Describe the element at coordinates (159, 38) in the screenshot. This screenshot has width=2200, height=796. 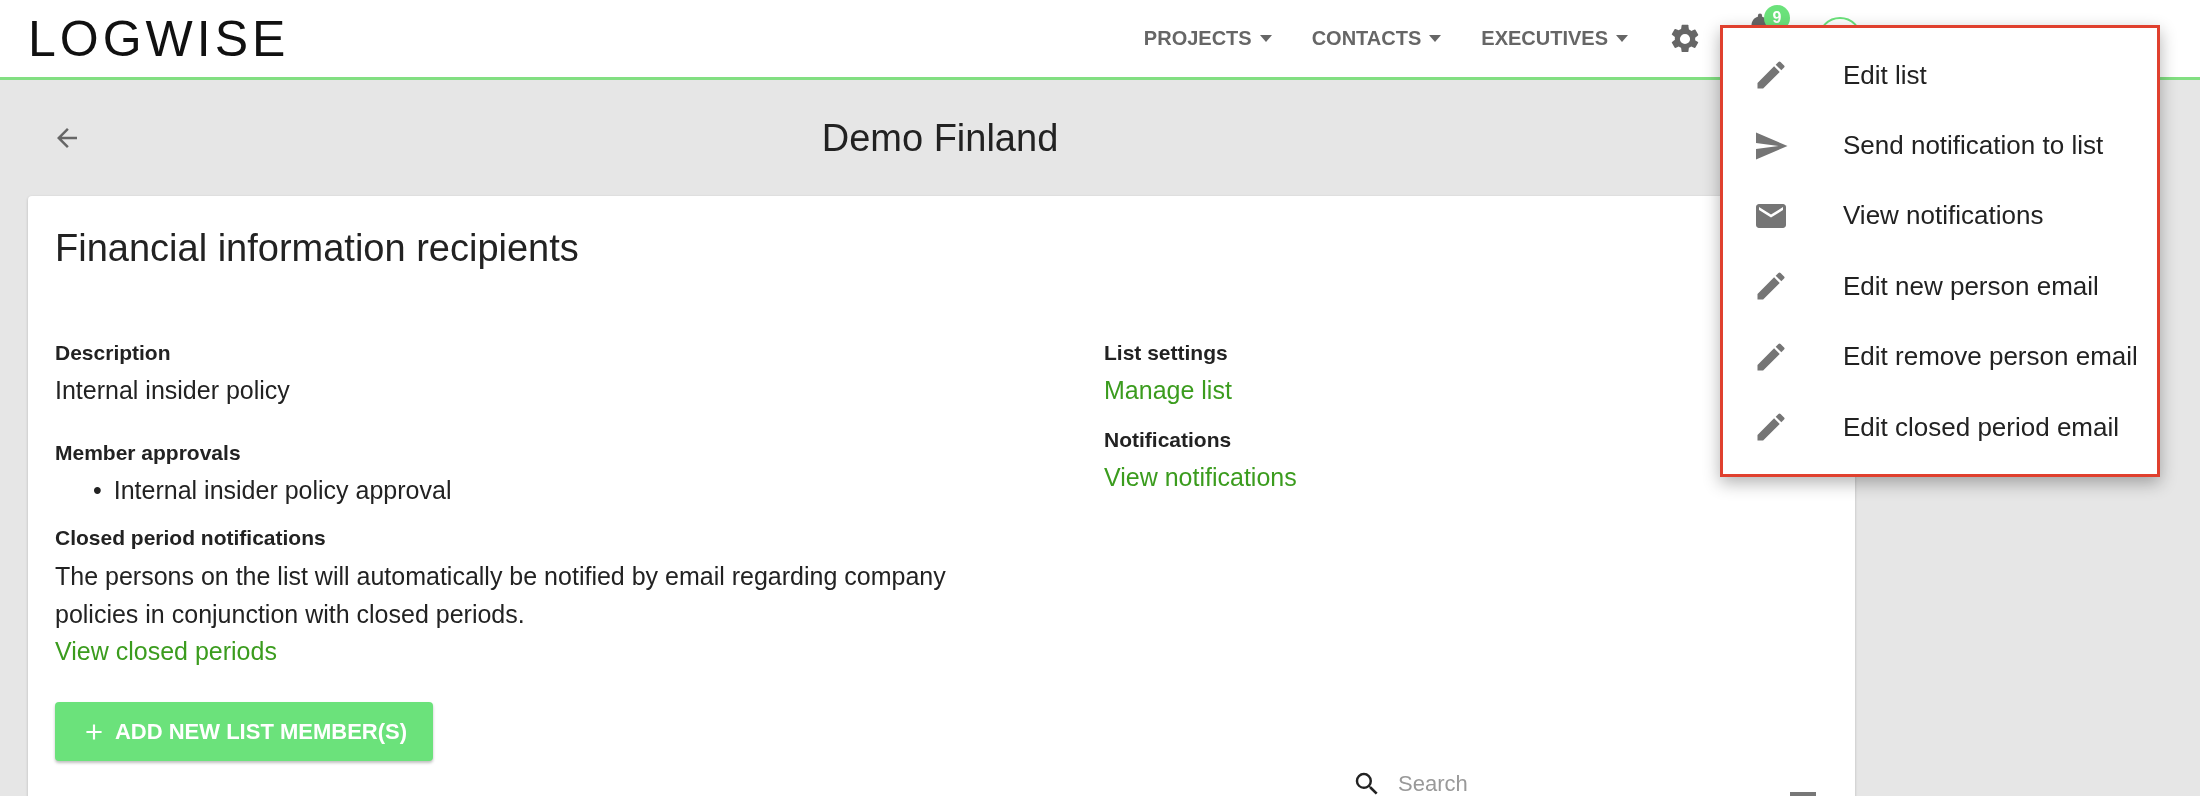
I see `logo: LOGWISE` at that location.